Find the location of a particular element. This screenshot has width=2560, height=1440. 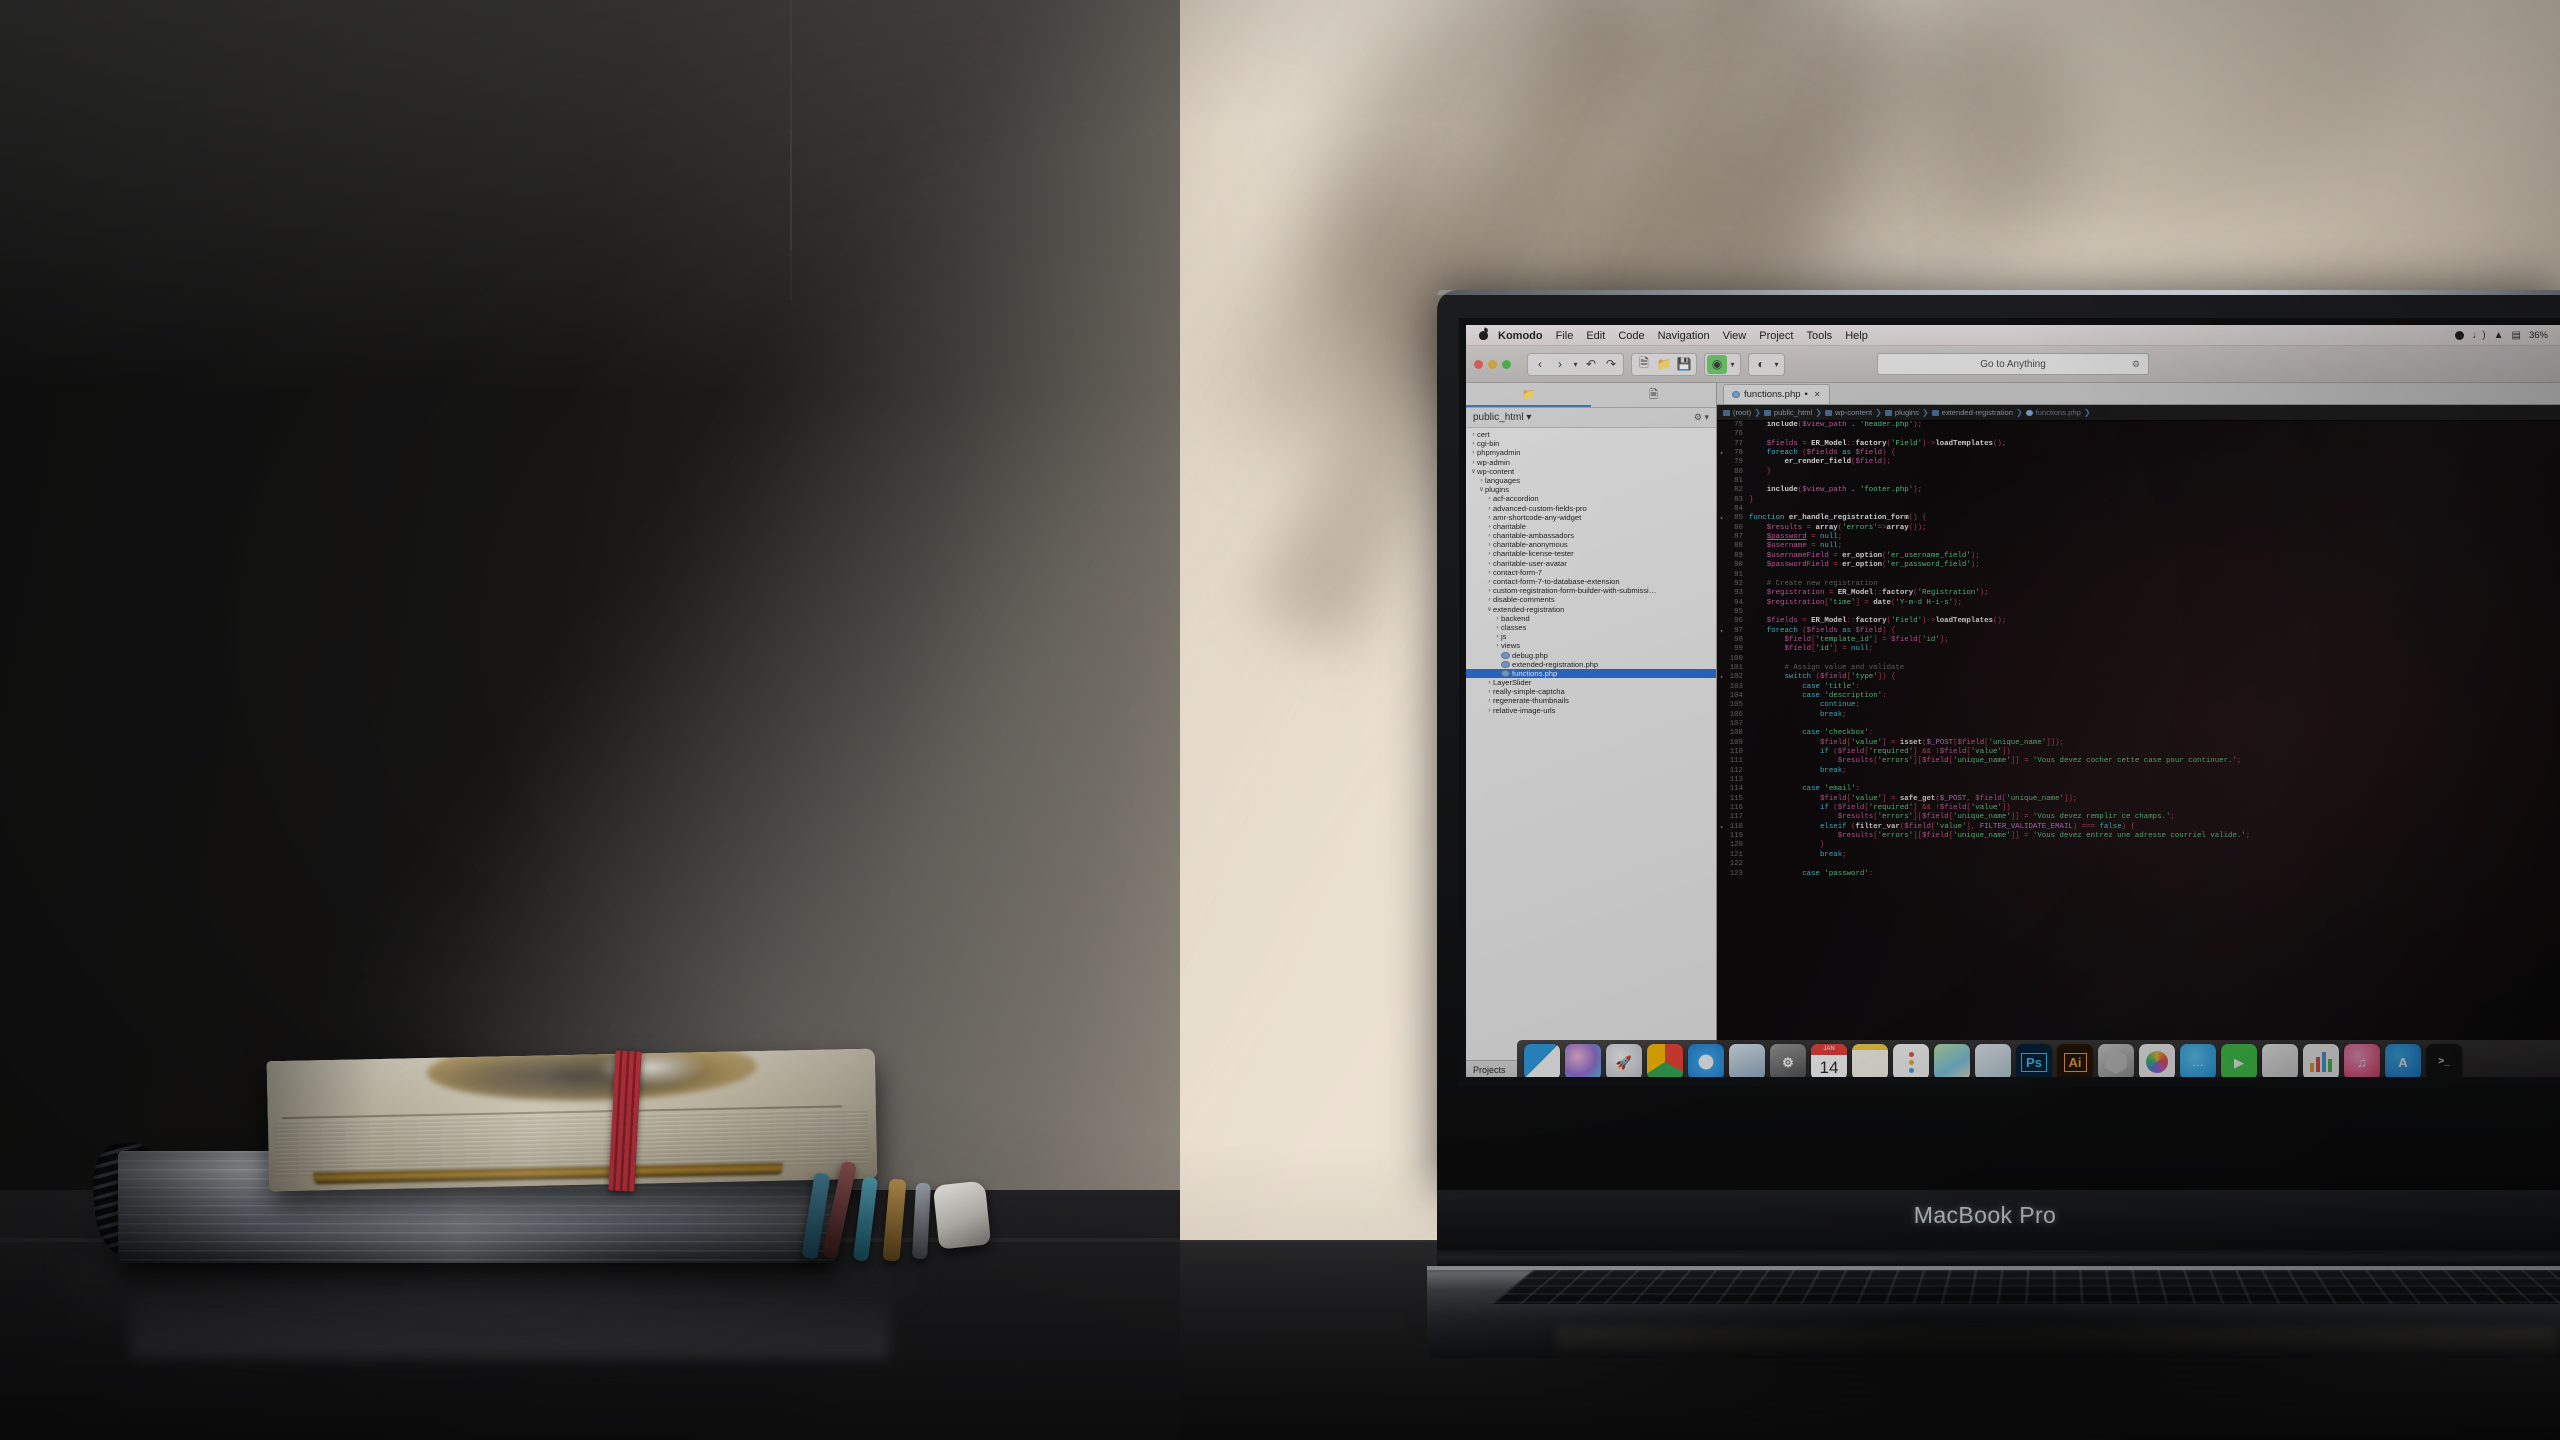

dock-item-safari is located at coordinates (1706, 1060).